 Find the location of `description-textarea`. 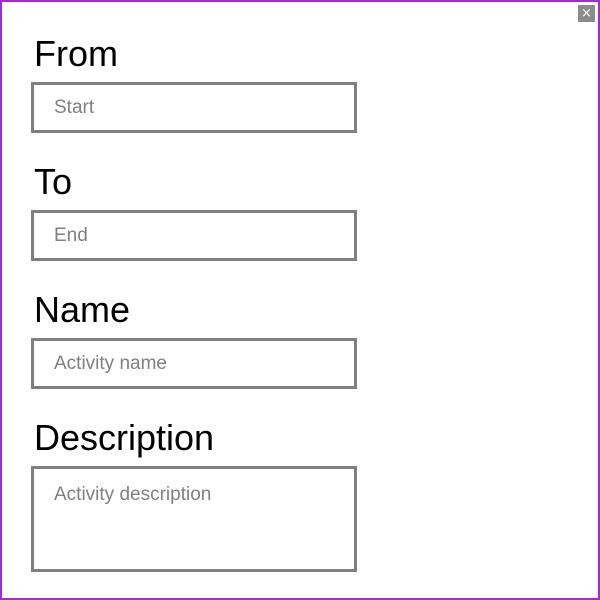

description-textarea is located at coordinates (194, 519).